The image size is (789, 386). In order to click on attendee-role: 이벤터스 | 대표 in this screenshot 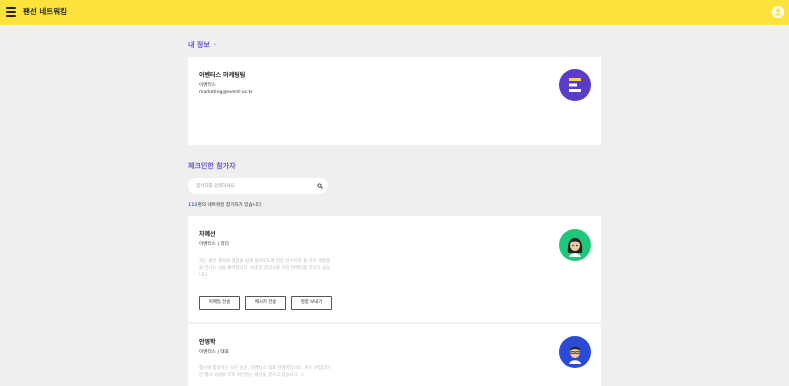, I will do `click(214, 352)`.